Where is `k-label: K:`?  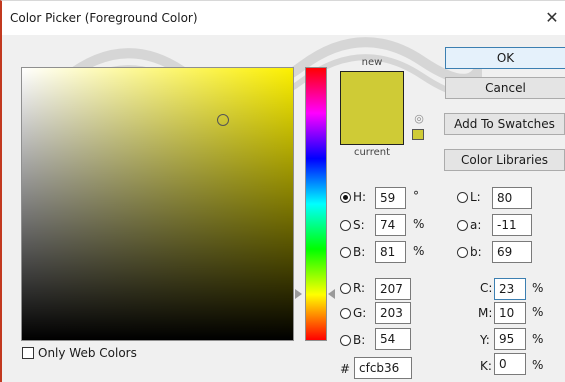 k-label: K: is located at coordinates (486, 366).